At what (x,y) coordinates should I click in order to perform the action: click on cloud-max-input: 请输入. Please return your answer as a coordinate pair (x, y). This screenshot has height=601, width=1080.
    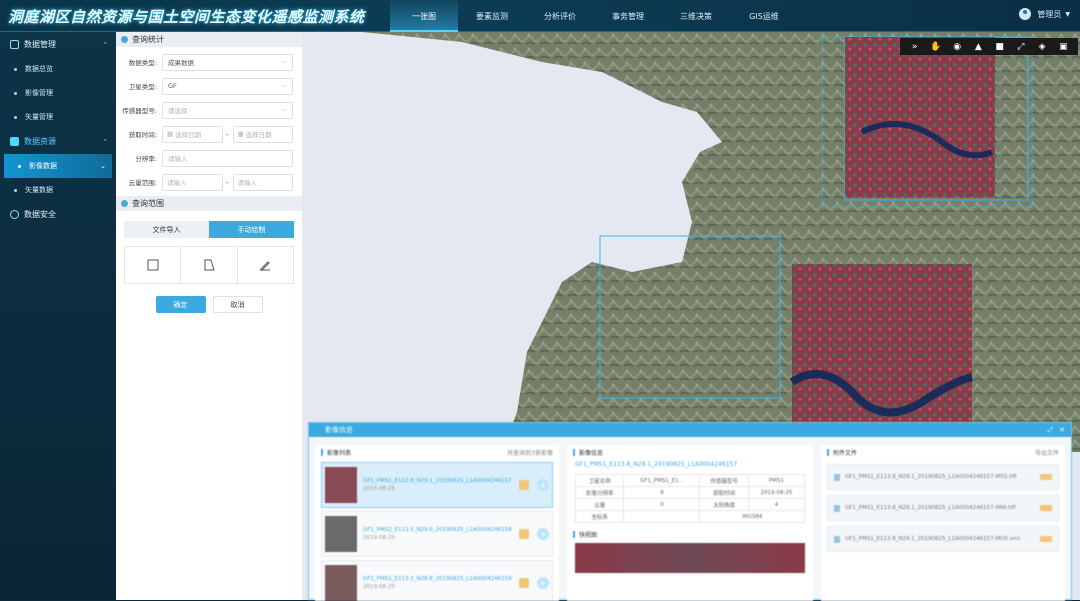
    Looking at the image, I should click on (262, 182).